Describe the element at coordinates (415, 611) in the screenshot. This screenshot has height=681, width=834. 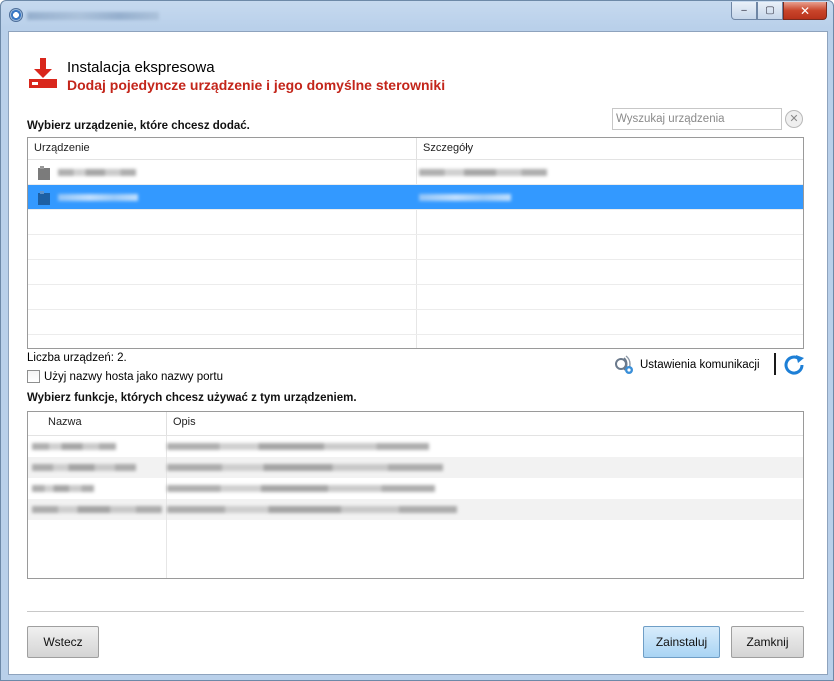
I see `footer-divider` at that location.